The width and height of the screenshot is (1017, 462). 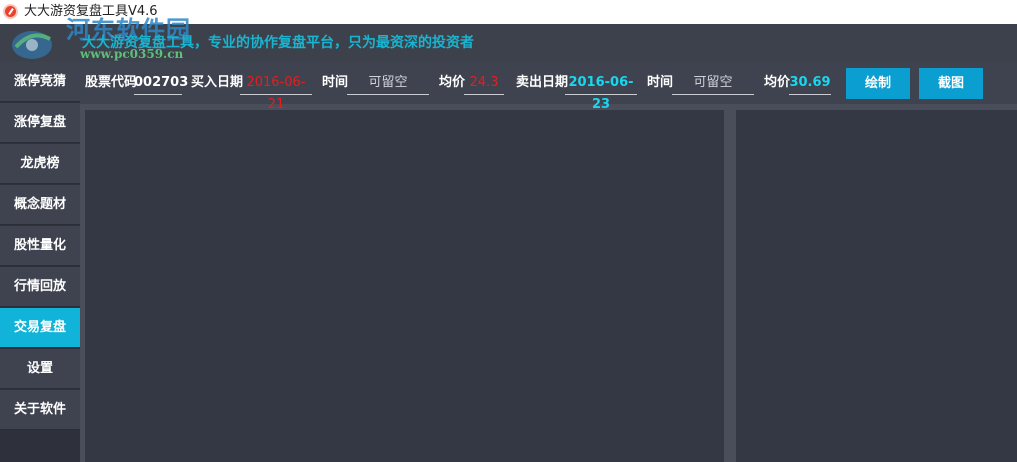 I want to click on app-logo-icon, so click(x=10, y=11).